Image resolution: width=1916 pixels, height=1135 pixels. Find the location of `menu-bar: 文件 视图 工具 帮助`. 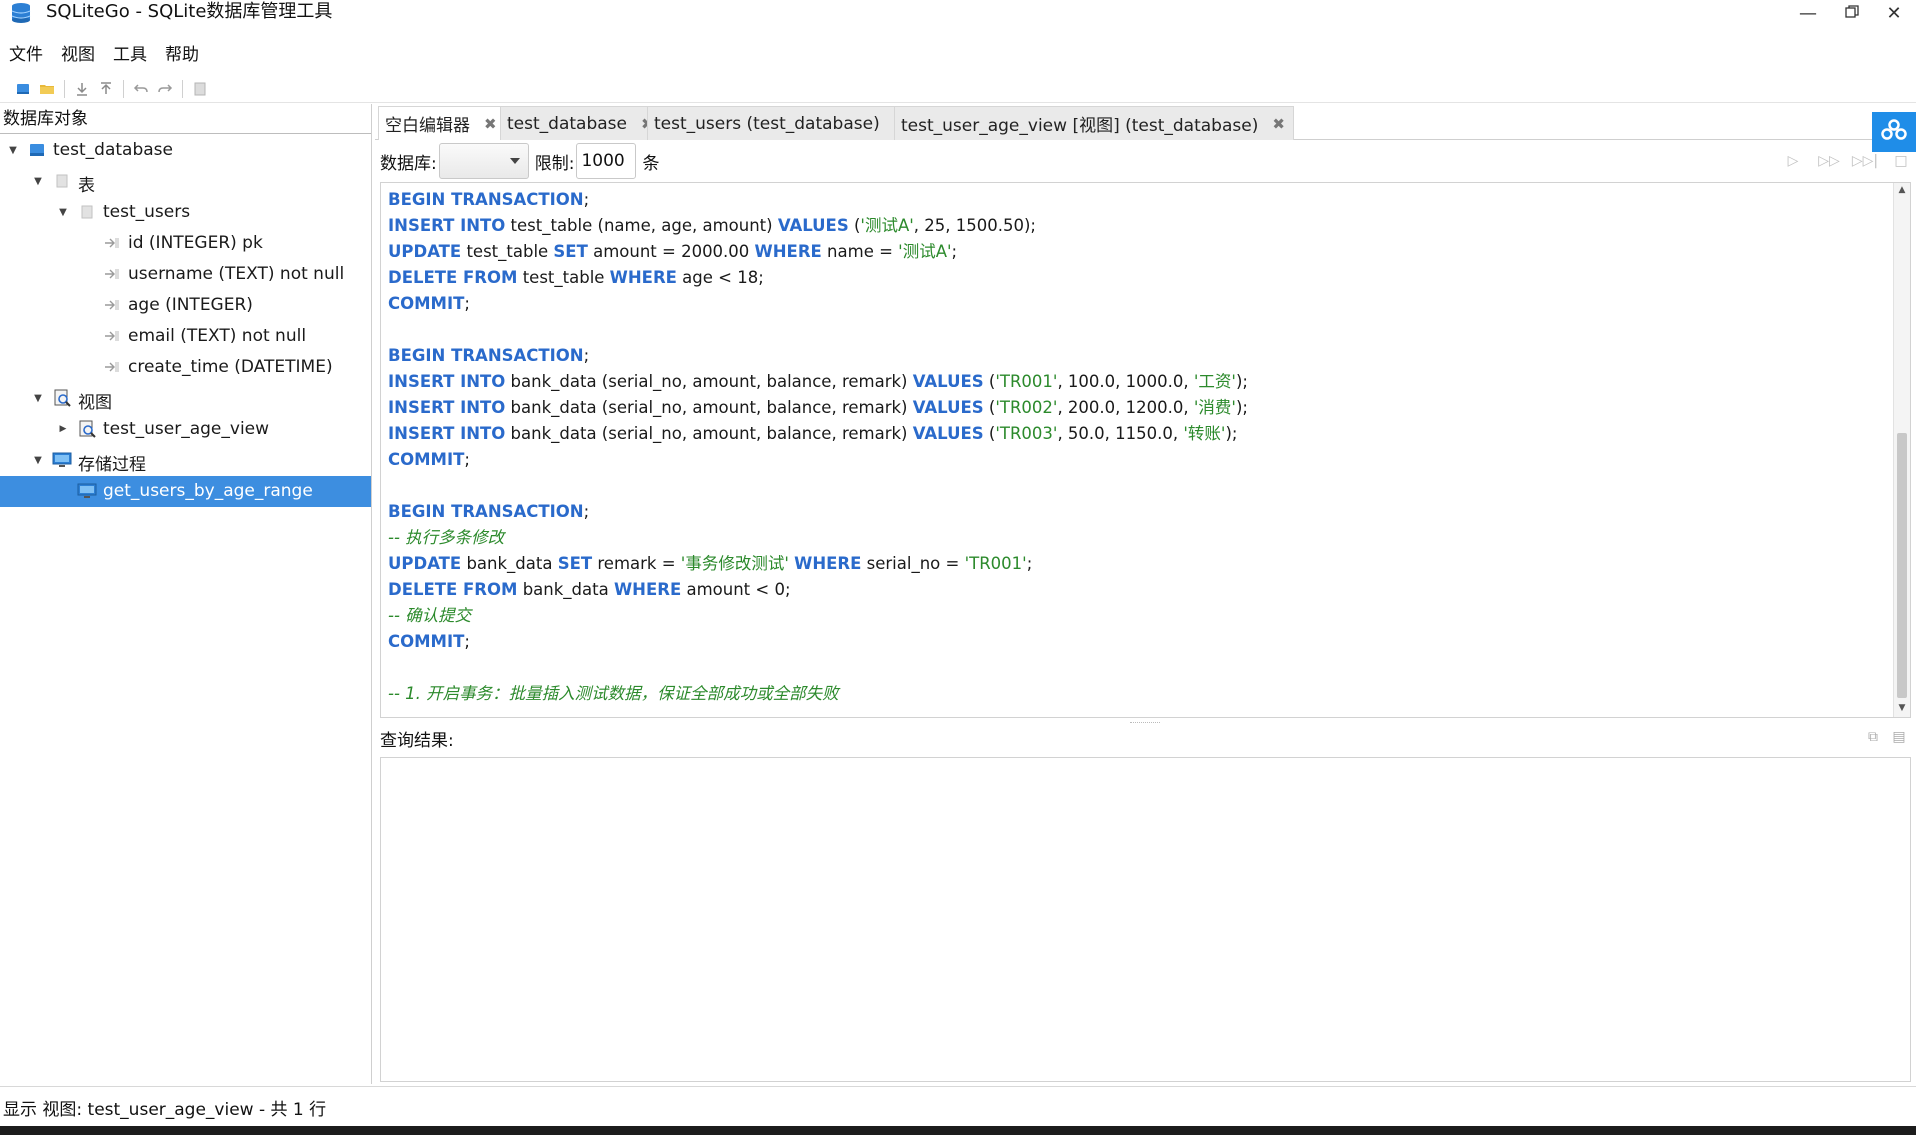

menu-bar: 文件 视图 工具 帮助 is located at coordinates (104, 55).